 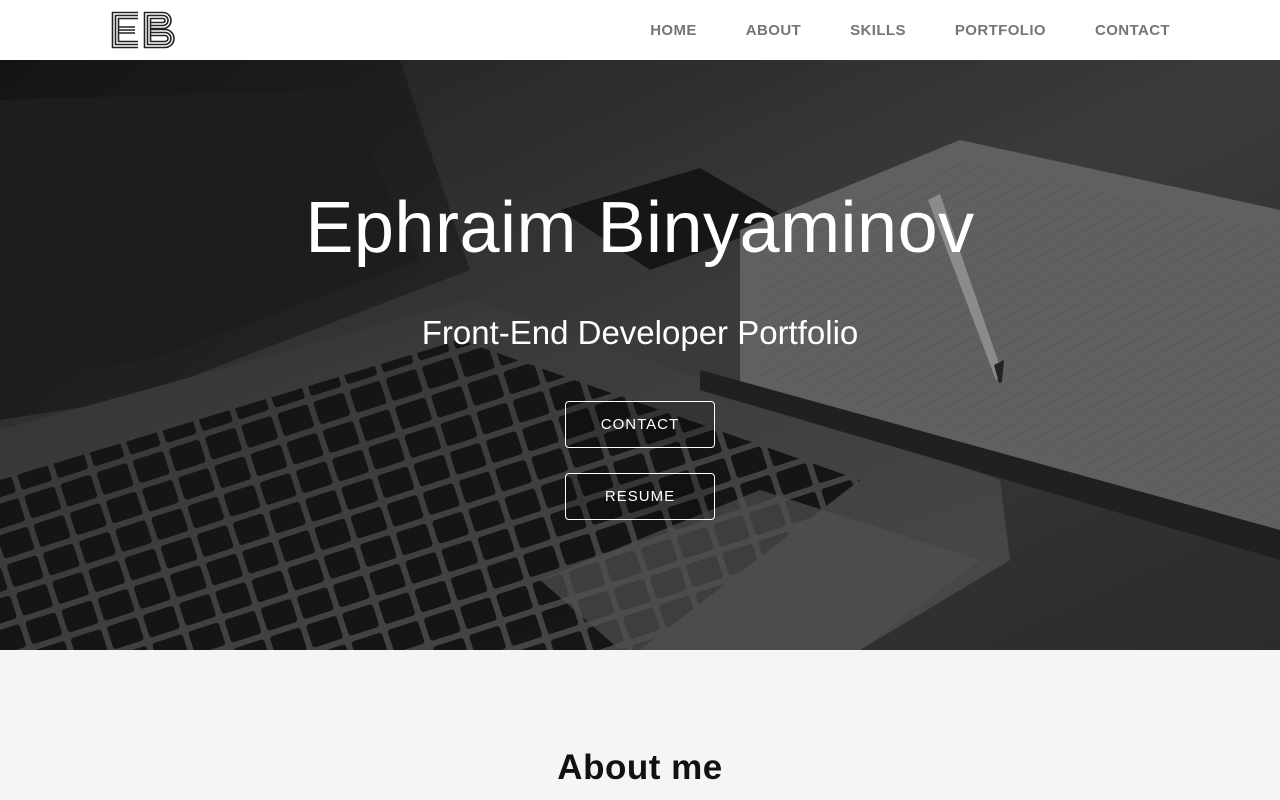 I want to click on hero-title: Ephraim Binyaminov, so click(x=640, y=228).